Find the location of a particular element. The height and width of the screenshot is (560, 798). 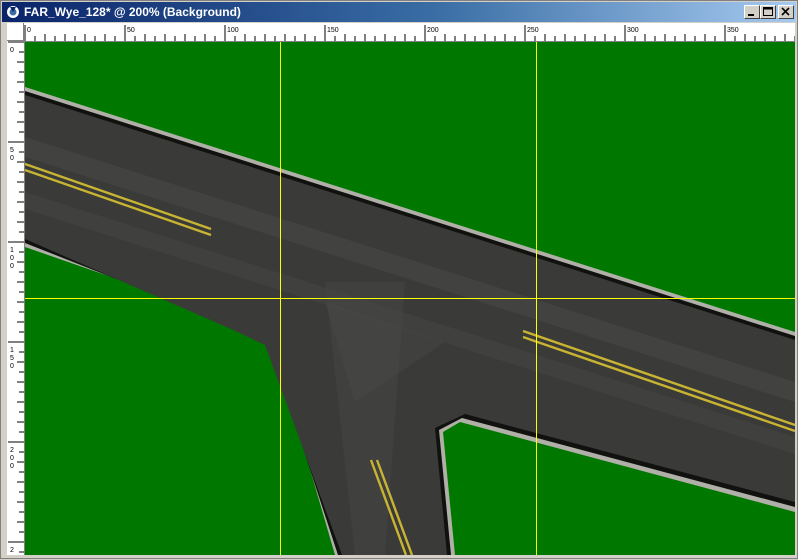

ruler-label: 50 is located at coordinates (131, 30).